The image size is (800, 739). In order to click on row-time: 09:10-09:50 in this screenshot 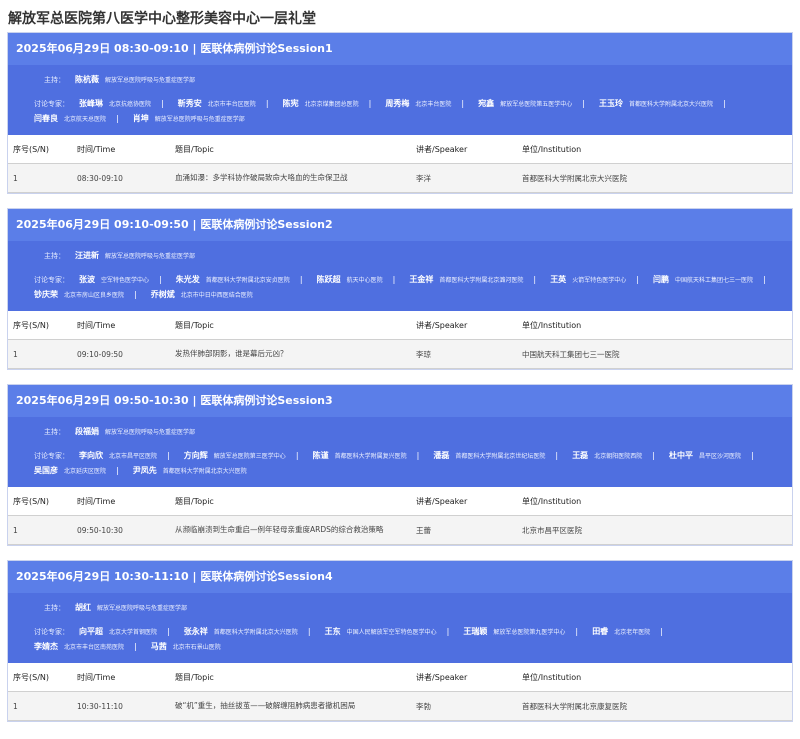, I will do `click(125, 354)`.